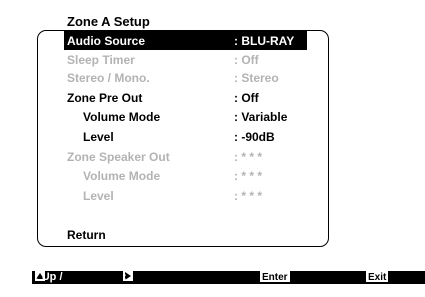 This screenshot has width=425, height=297. I want to click on enter-help-text: :, so click(262, 277).